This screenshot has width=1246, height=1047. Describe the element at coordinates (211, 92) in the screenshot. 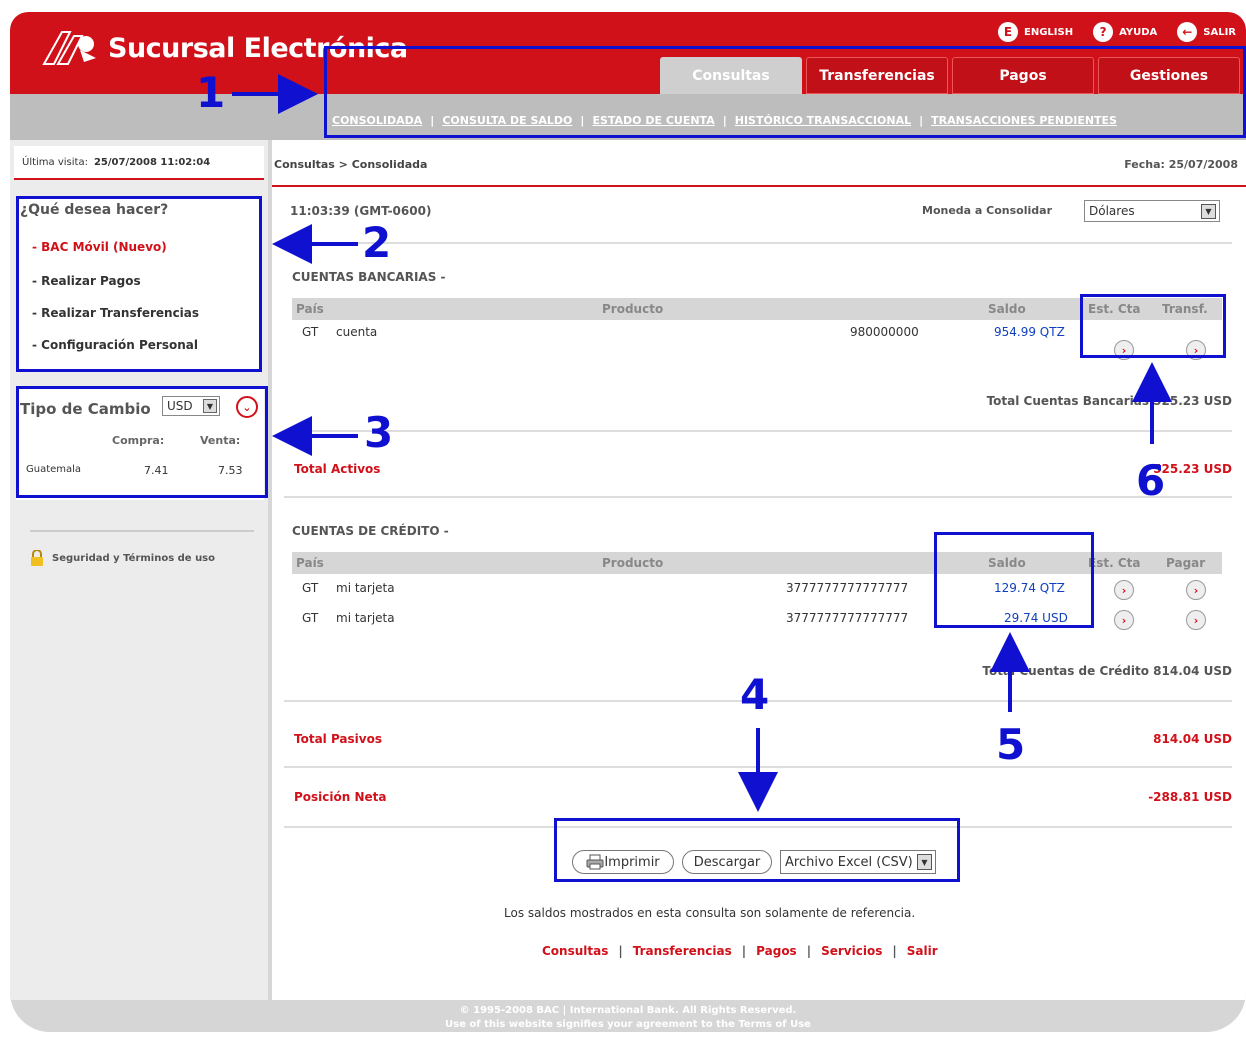

I see `annotation-number-1: 1` at that location.